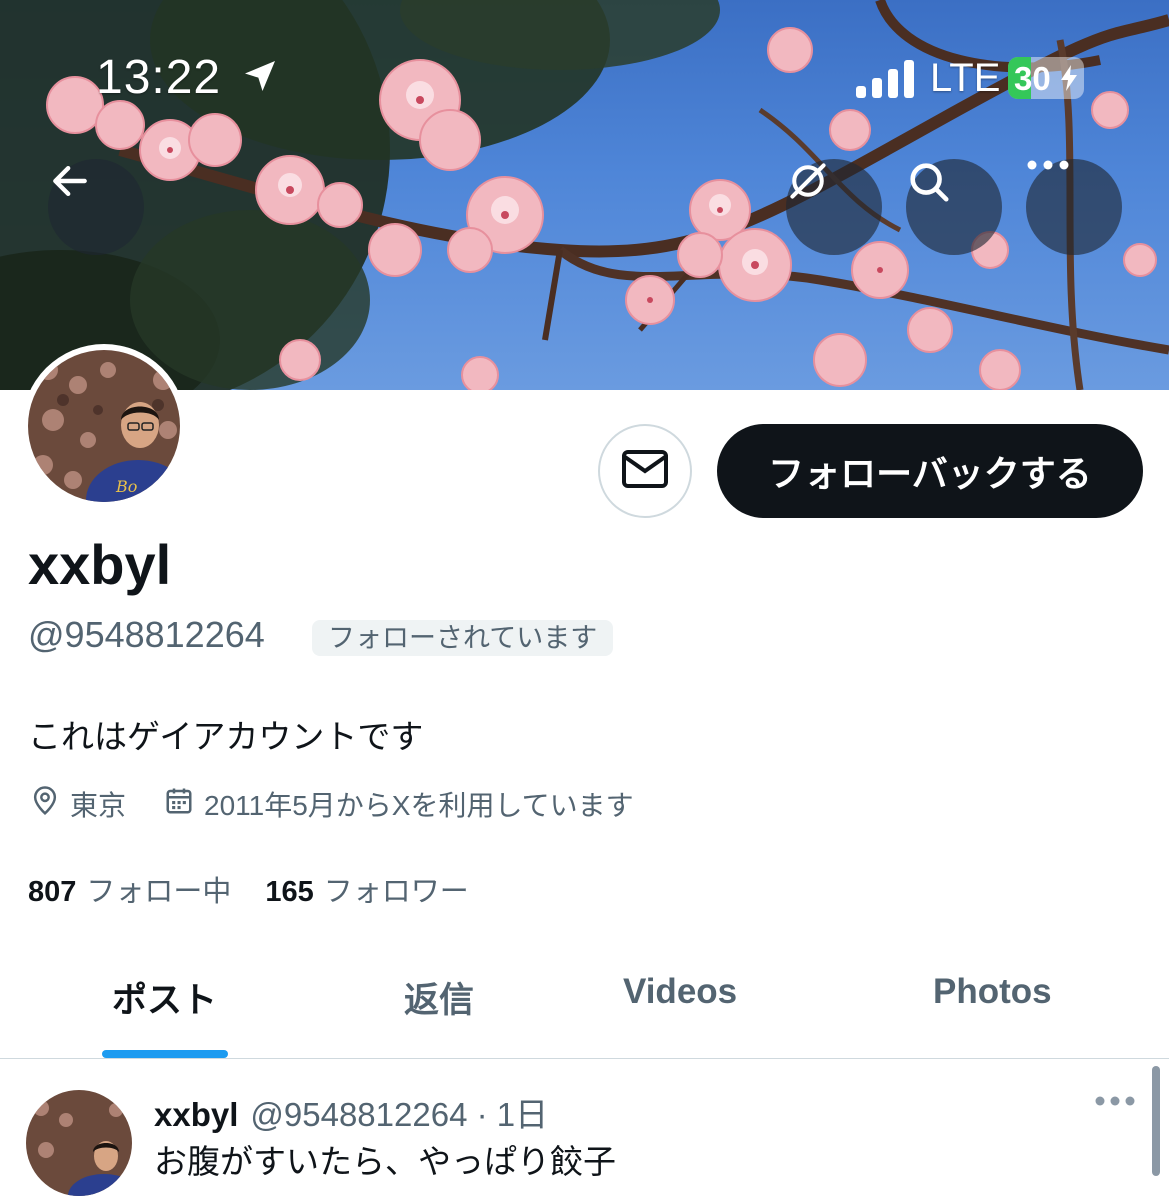  Describe the element at coordinates (399, 1114) in the screenshot. I see `post-author-meta: @9548812264 · 1日` at that location.